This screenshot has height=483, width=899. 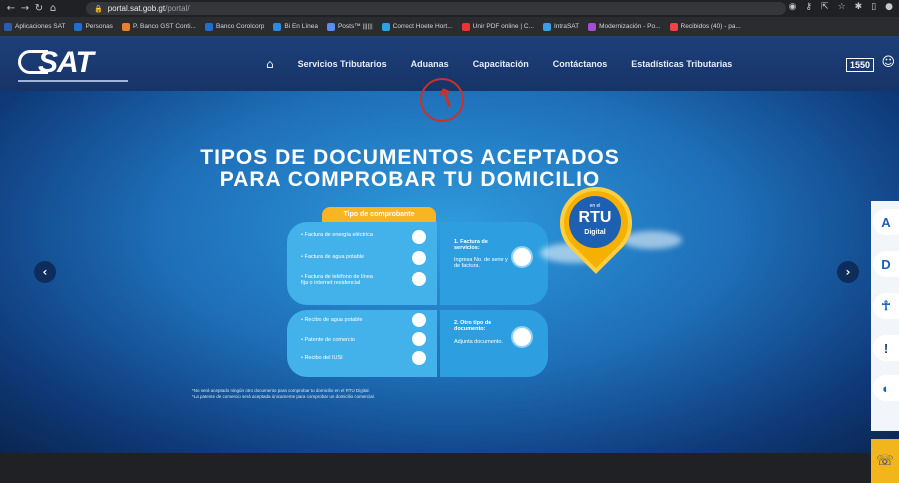 I want to click on logo-text: SAT, so click(x=66, y=62).